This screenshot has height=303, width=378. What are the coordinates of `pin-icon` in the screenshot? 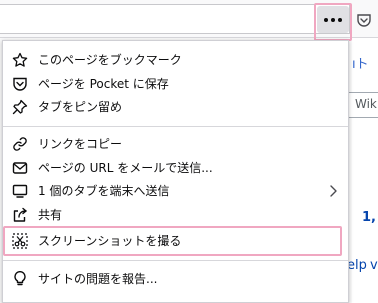 It's located at (20, 107).